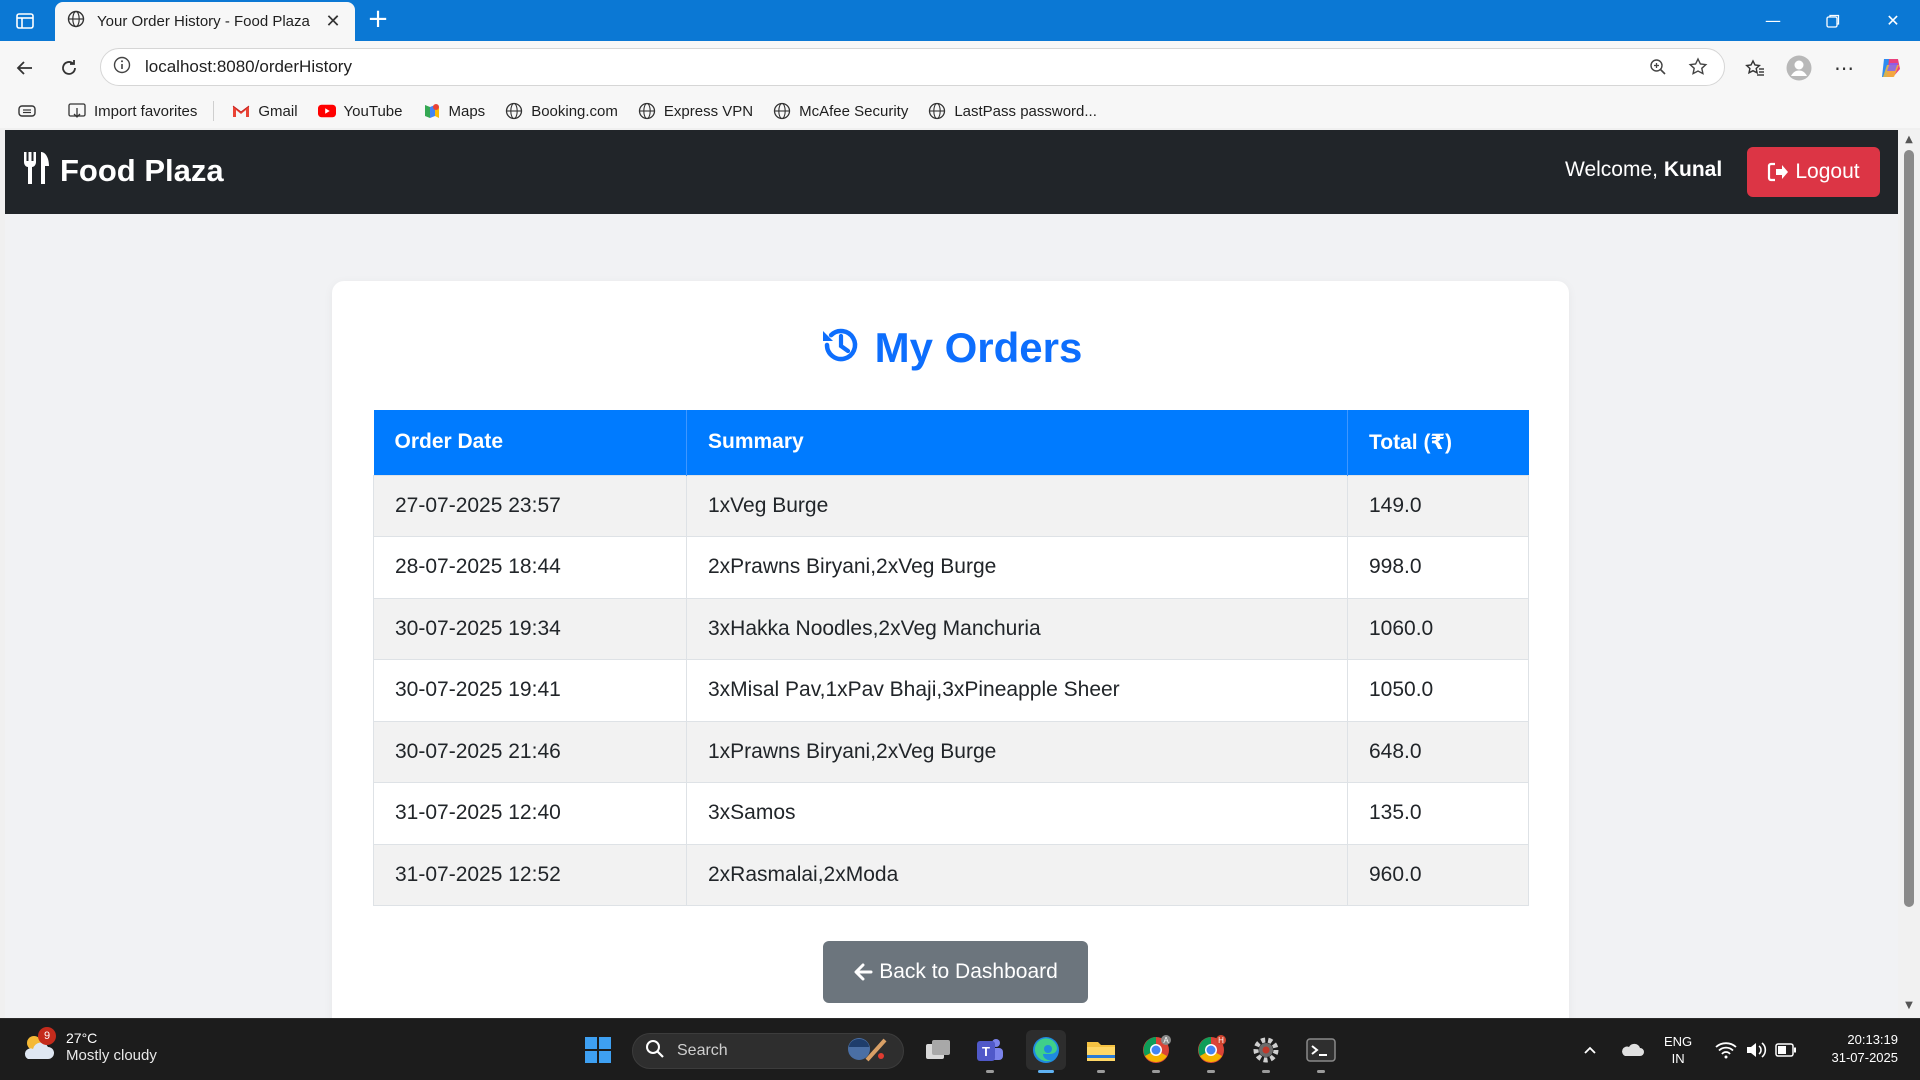 The width and height of the screenshot is (1920, 1080). Describe the element at coordinates (1017, 751) in the screenshot. I see `order-summary: 1xPrawns Biryani,2xVeg Burge` at that location.